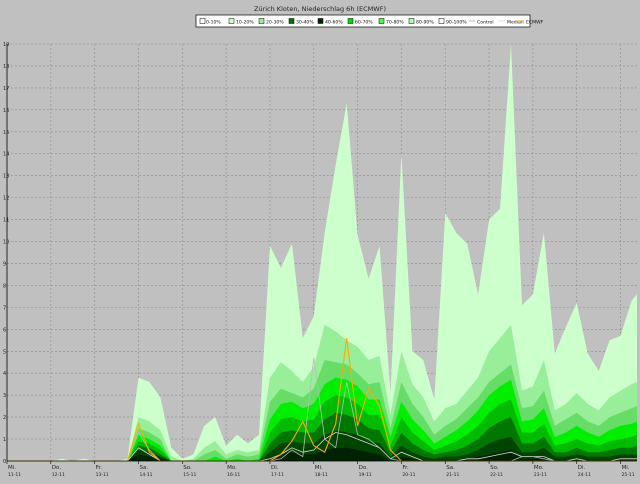 This screenshot has width=640, height=484. I want to click on legend-label: 30-40%, so click(305, 22).